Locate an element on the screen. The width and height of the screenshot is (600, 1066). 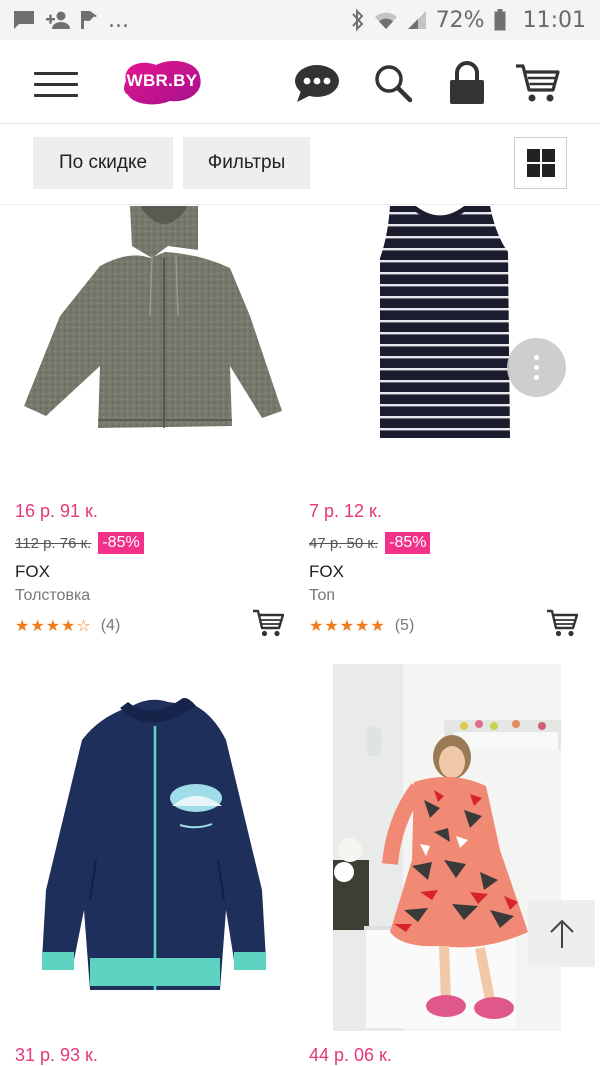
status-right: 72% 11:01 is located at coordinates (468, 20).